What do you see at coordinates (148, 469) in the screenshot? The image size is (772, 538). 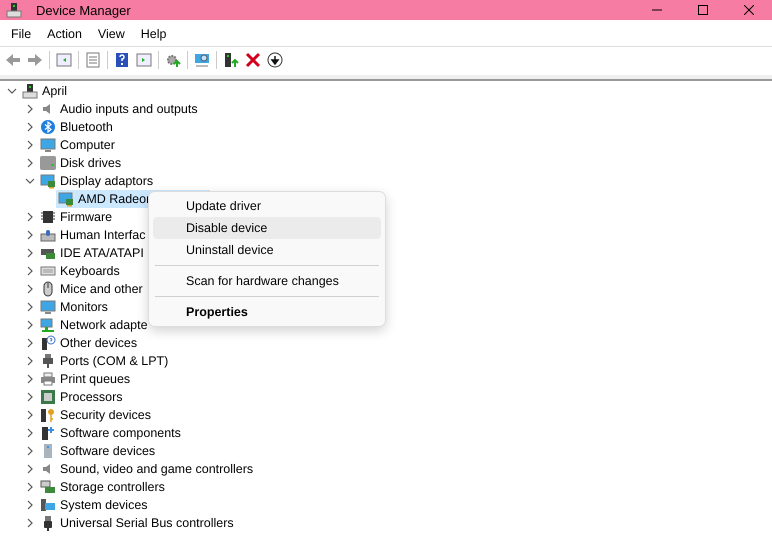 I see `tree-item: Sound, video and game controllers` at bounding box center [148, 469].